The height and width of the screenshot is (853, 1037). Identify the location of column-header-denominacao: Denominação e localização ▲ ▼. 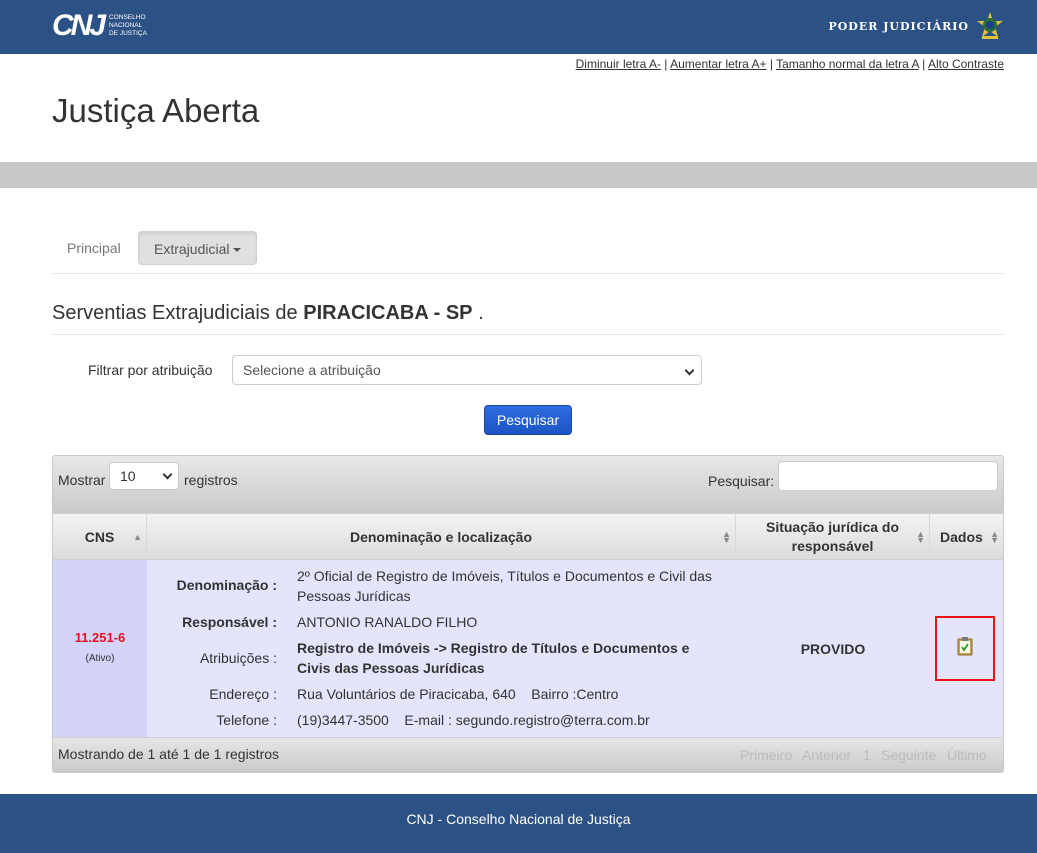
(441, 537).